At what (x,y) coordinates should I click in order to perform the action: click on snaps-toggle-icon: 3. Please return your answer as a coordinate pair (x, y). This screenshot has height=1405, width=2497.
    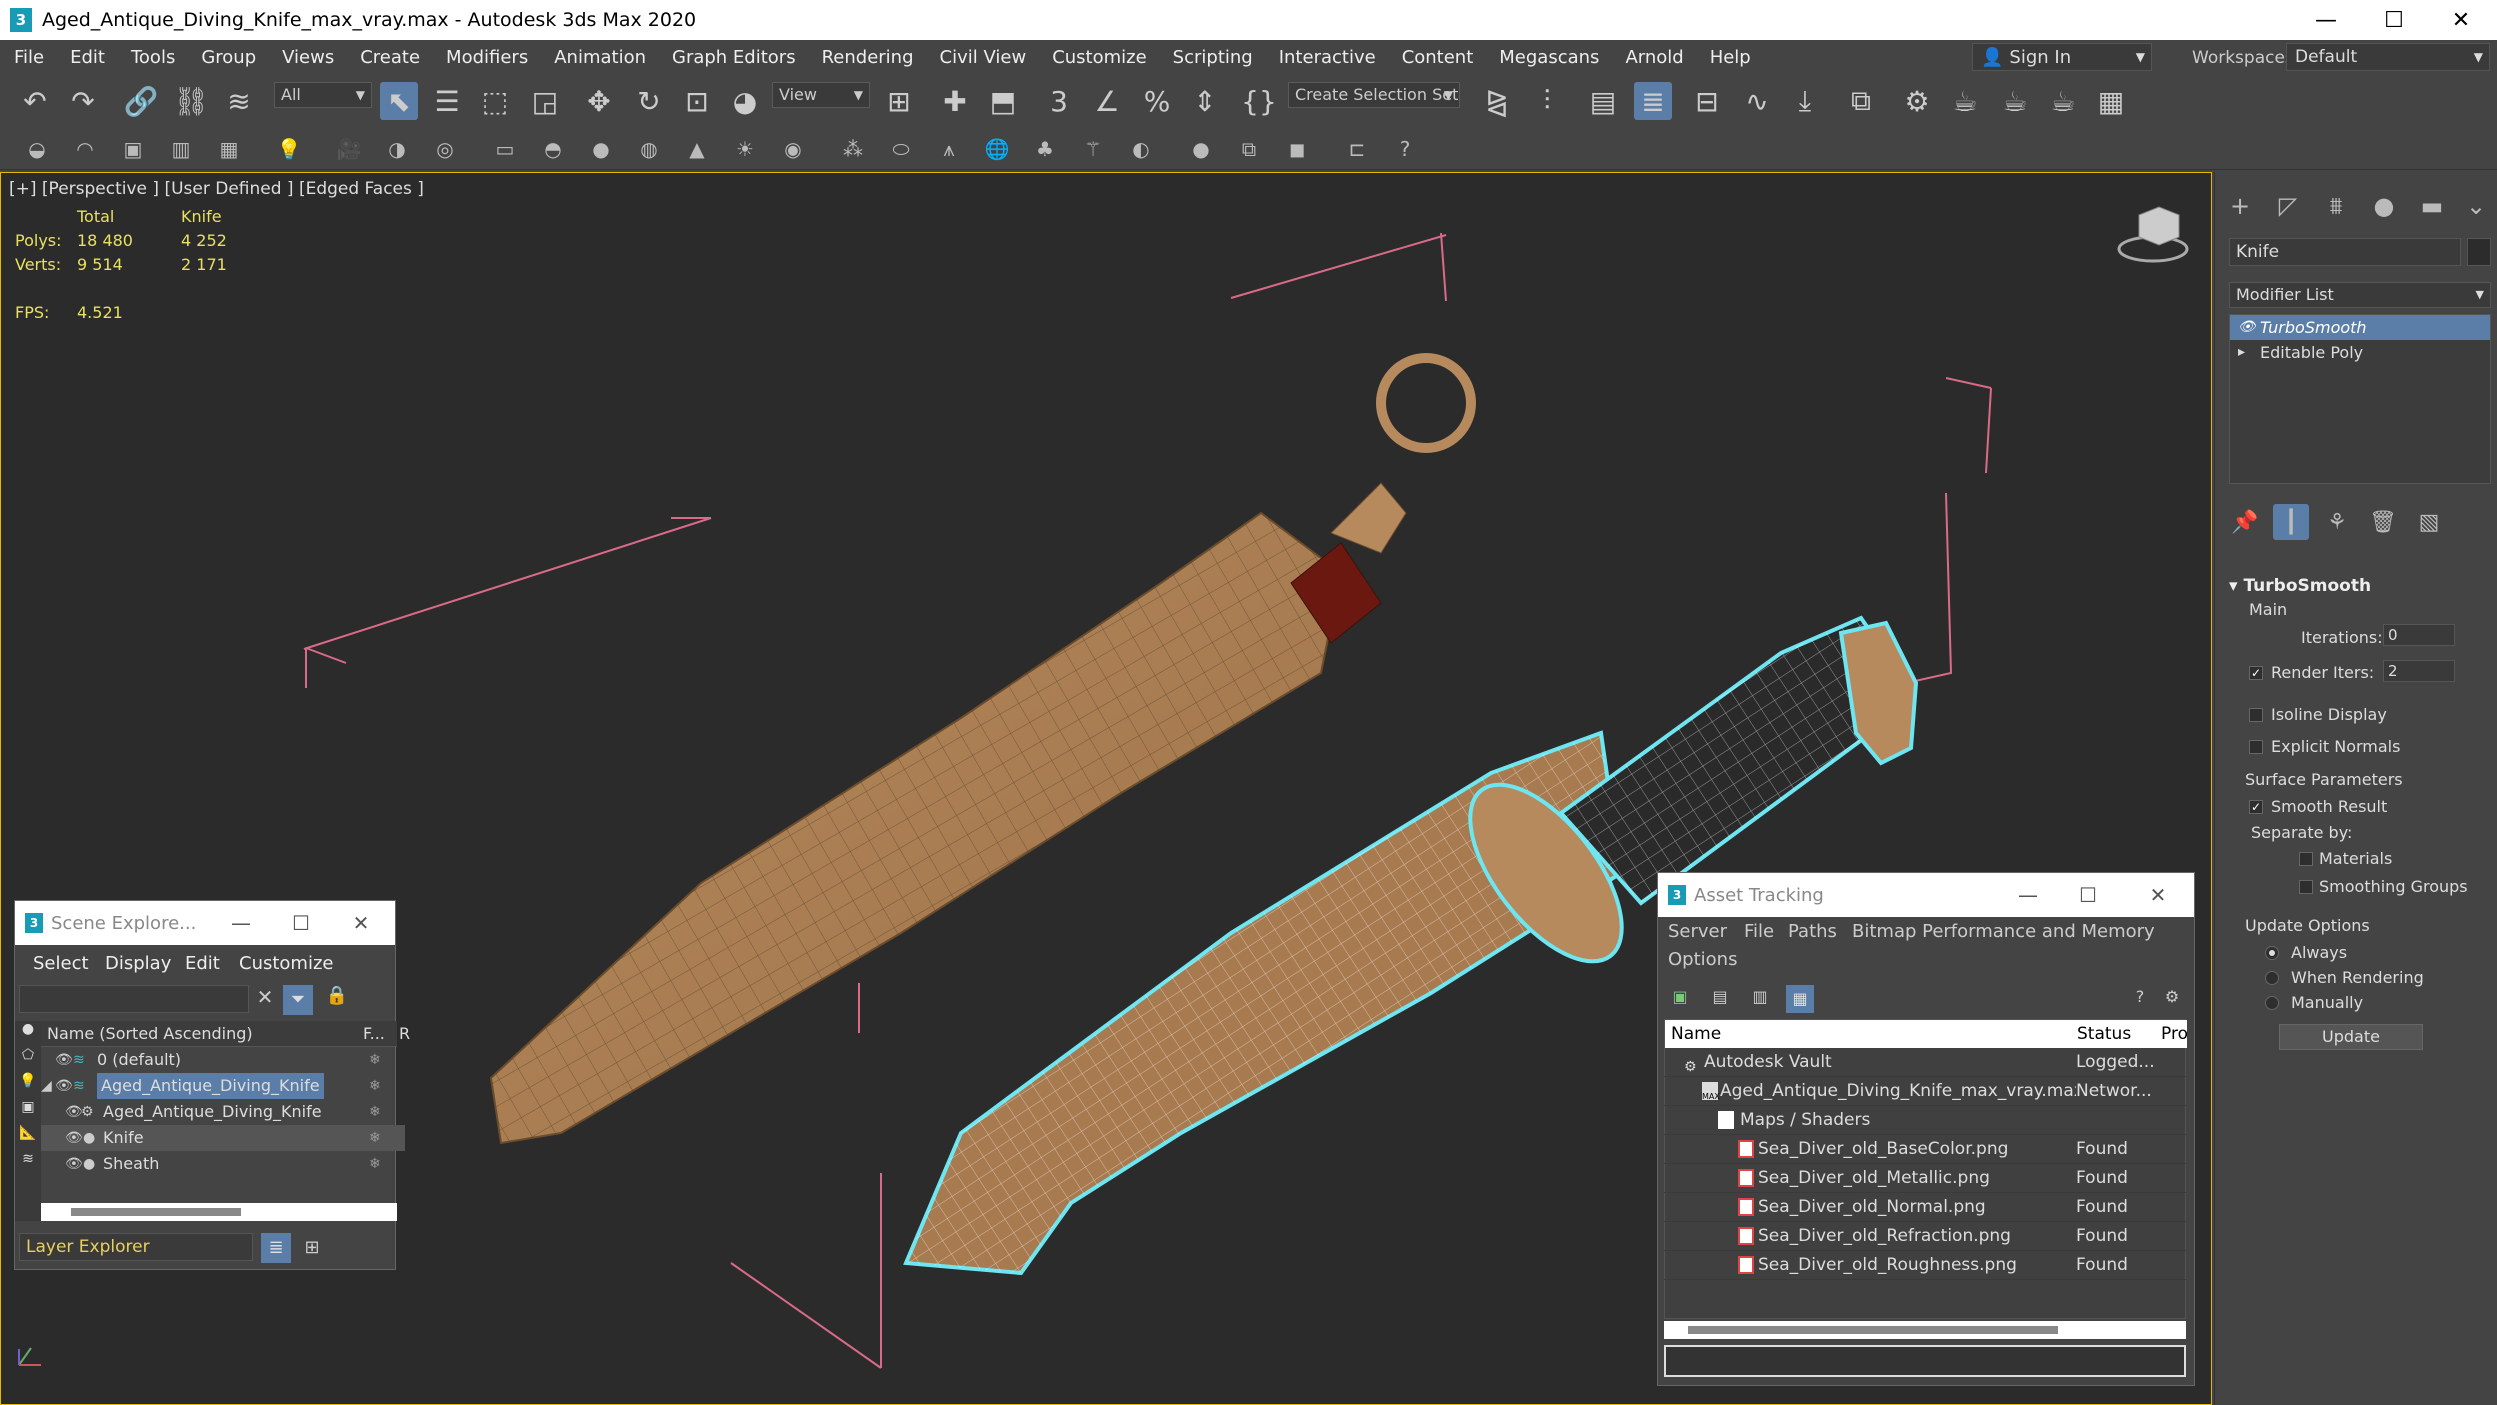
    Looking at the image, I should click on (1059, 101).